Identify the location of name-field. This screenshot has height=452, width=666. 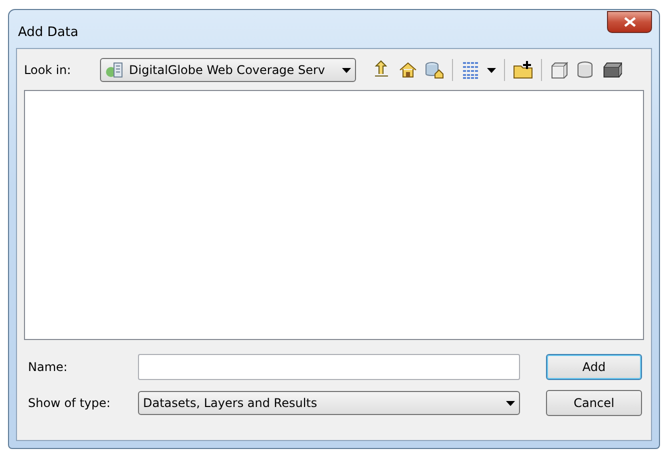
(329, 367).